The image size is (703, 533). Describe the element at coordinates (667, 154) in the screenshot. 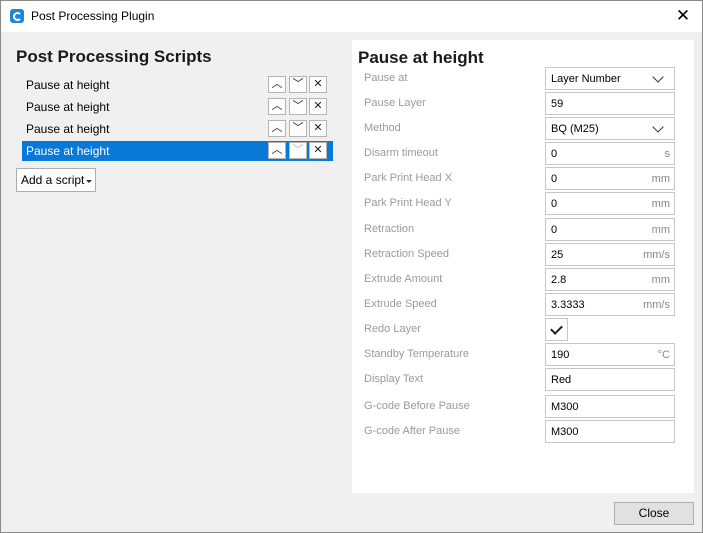

I see `setting-unit: s` at that location.